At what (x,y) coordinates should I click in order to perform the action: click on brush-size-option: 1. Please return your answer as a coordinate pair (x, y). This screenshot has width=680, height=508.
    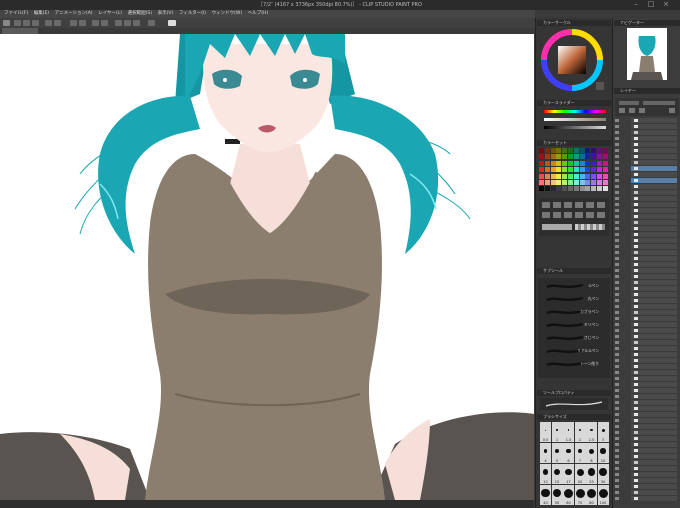
    Looking at the image, I should click on (557, 432).